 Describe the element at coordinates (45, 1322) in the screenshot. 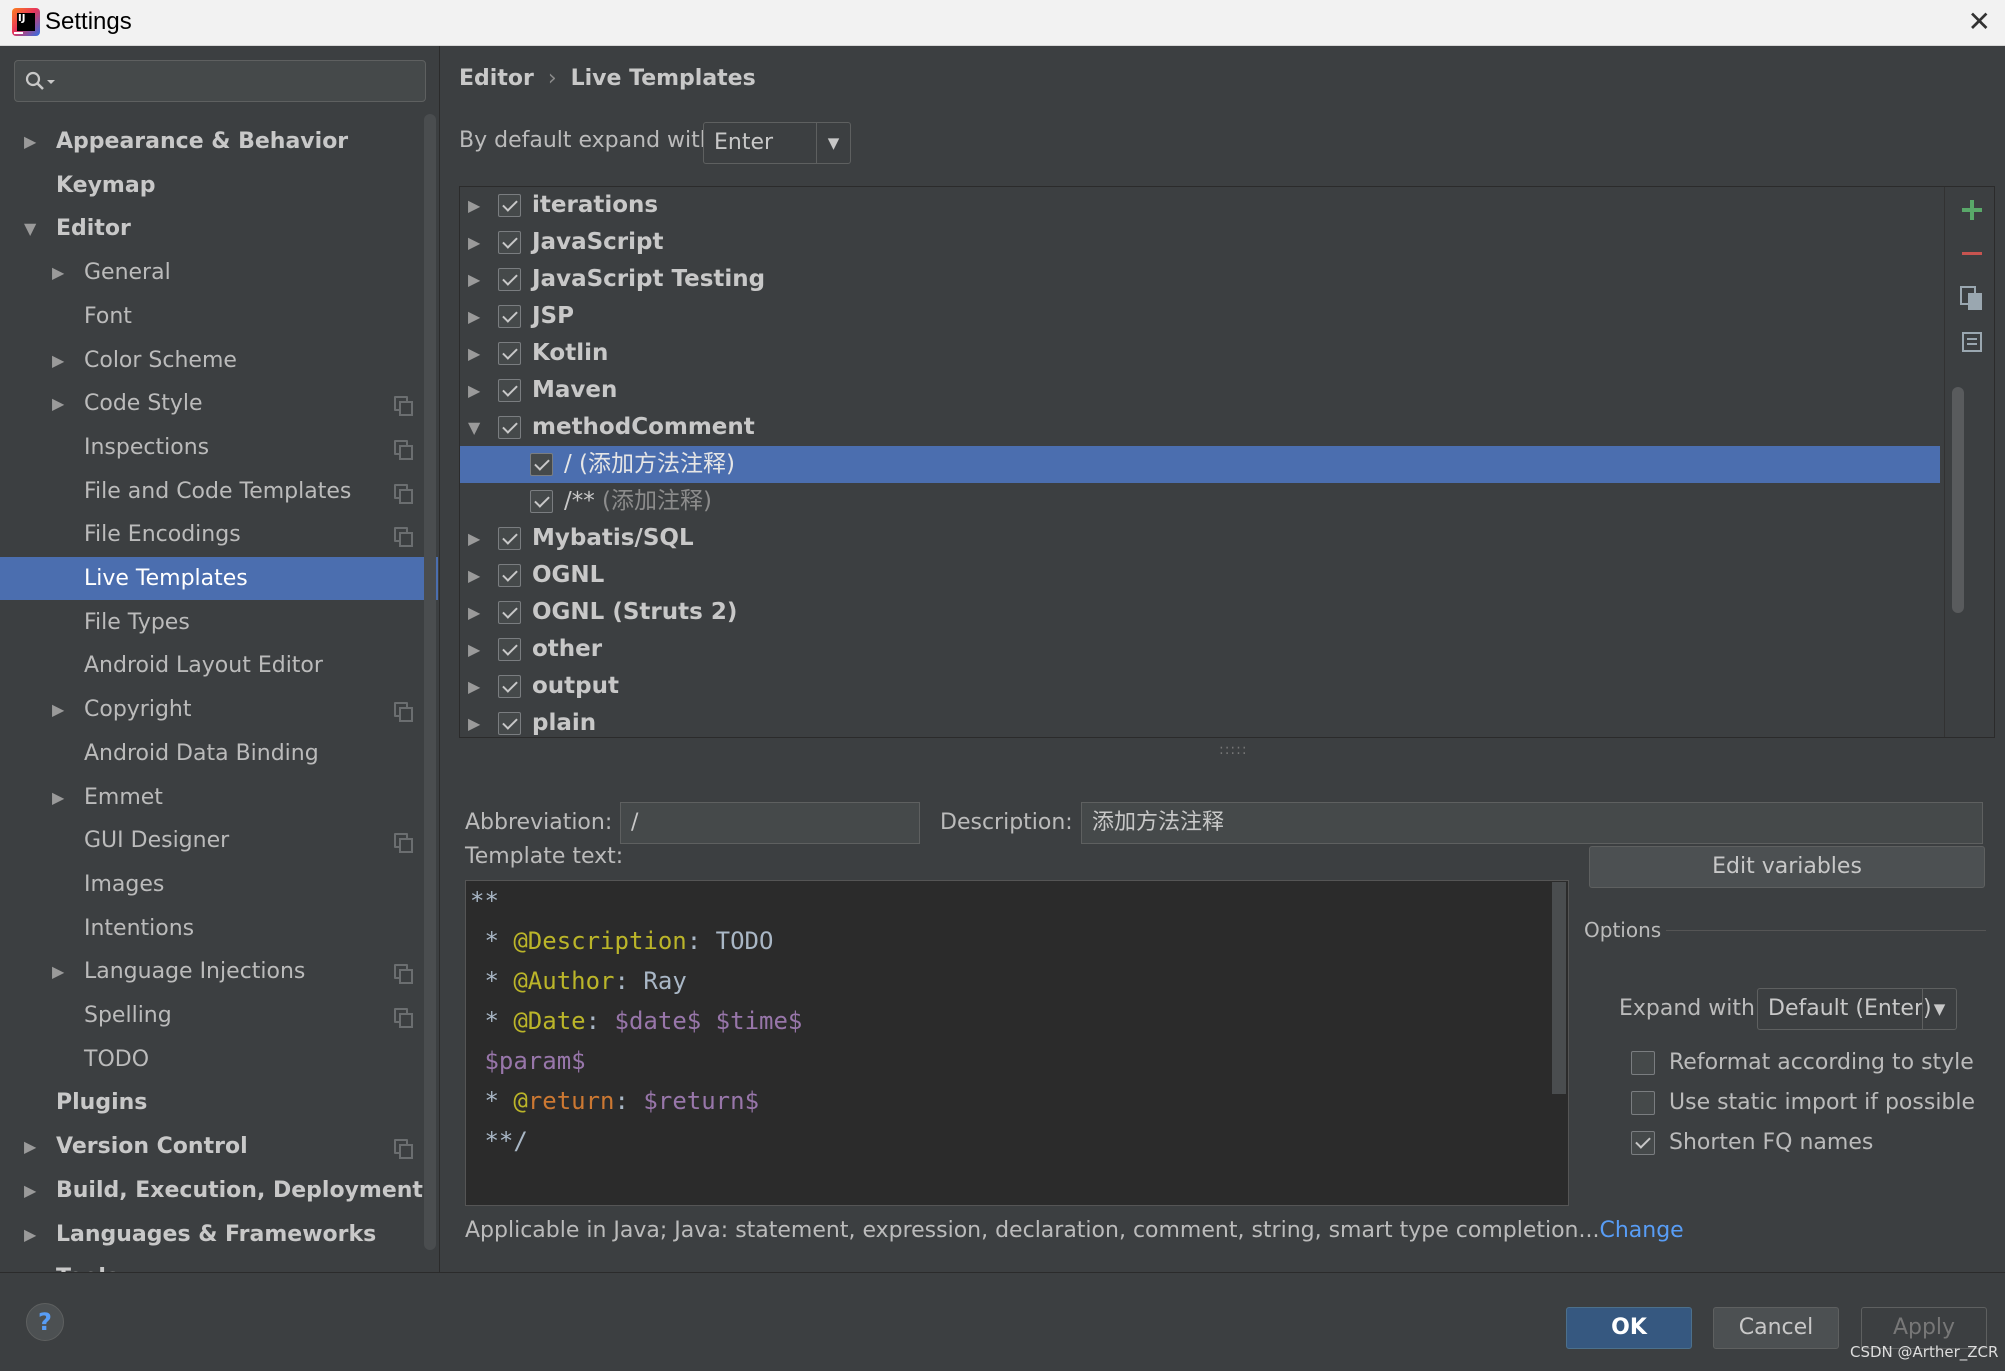

I see `help-icon: ?` at that location.